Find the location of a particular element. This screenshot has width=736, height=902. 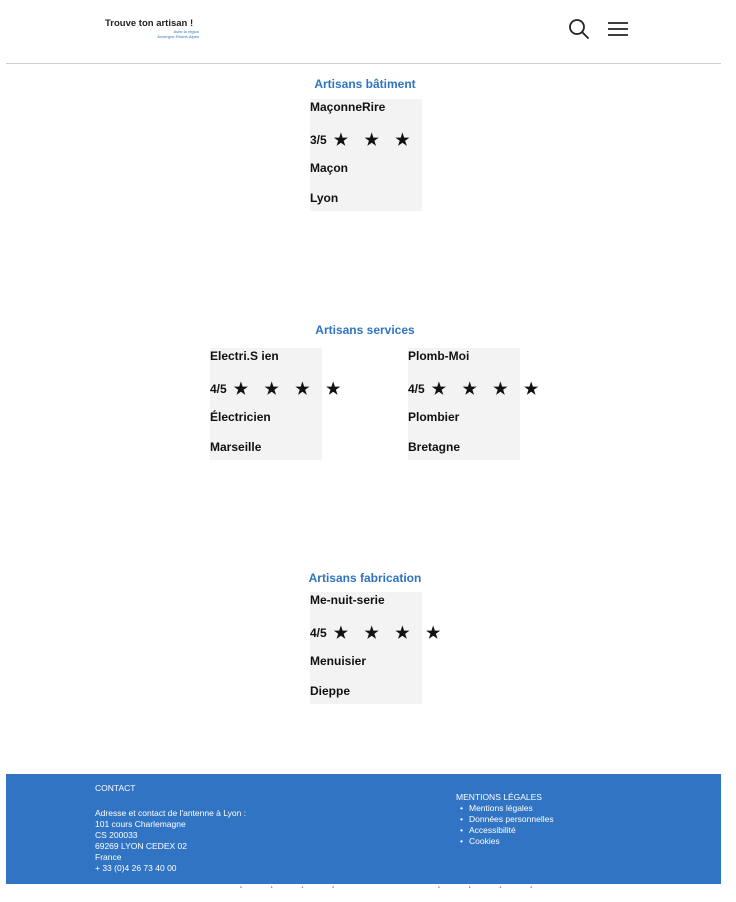

artisan-name: Plomb-Moi is located at coordinates (439, 356).